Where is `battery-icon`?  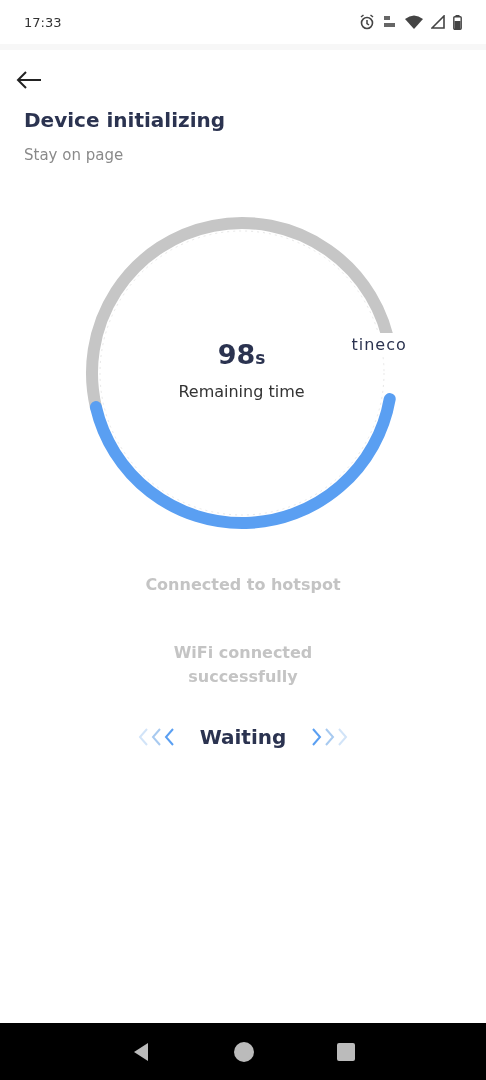 battery-icon is located at coordinates (457, 22).